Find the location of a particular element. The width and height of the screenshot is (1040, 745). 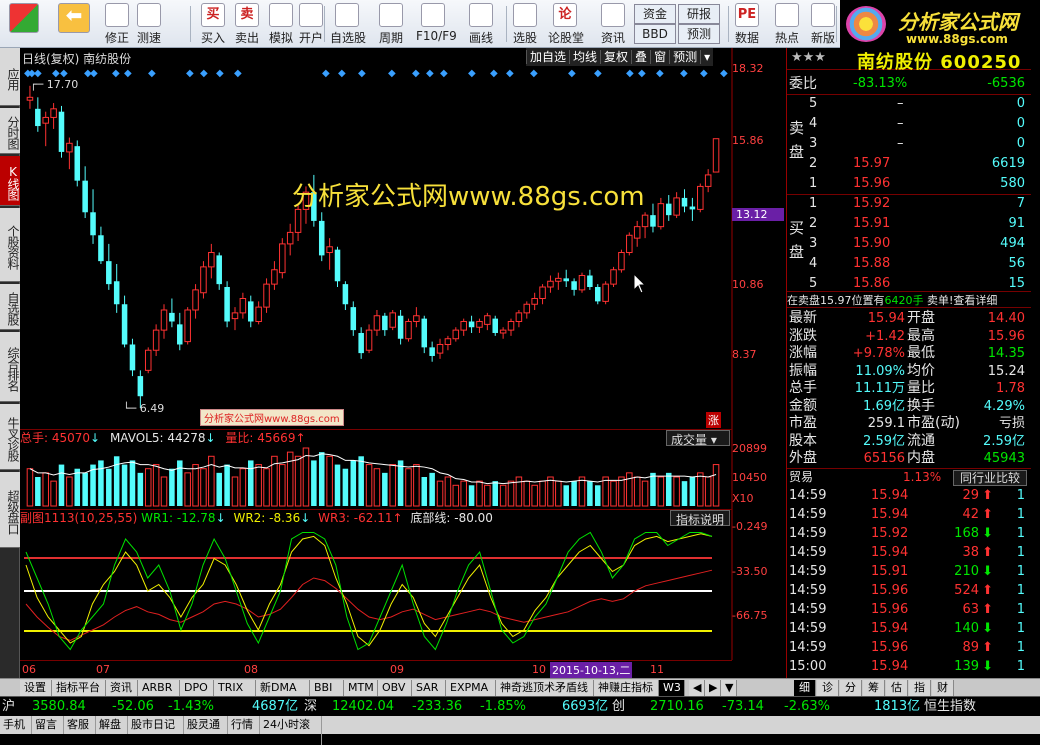

status-link: 客服 is located at coordinates (80, 725).